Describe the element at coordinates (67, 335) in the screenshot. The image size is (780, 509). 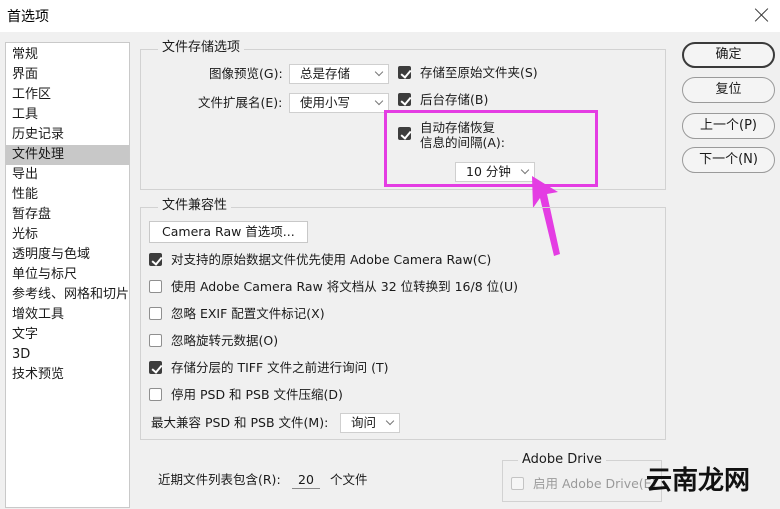
I see `sidebar-item-type: 文字` at that location.